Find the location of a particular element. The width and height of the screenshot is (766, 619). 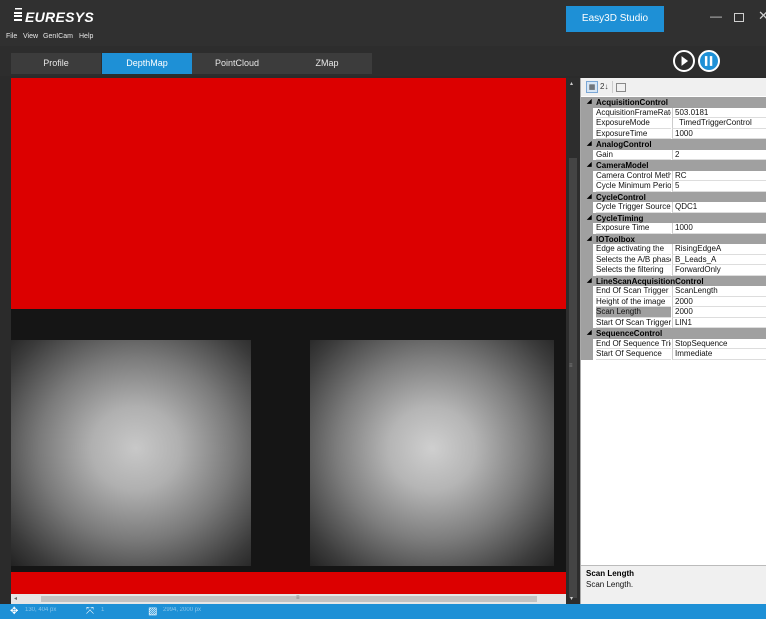

property-grid-toolbar: ▦ 2↓ is located at coordinates (673, 87).